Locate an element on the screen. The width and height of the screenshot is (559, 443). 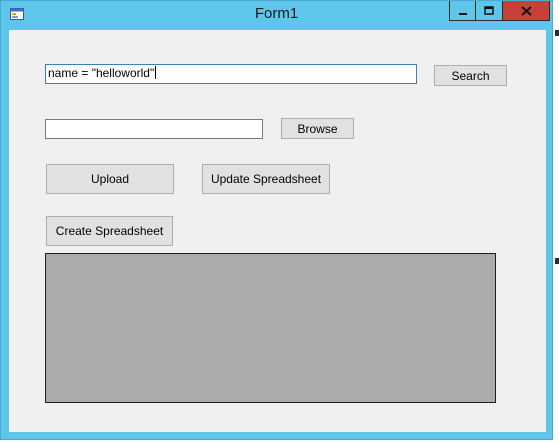
search-input: name = "helloworld" is located at coordinates (231, 74).